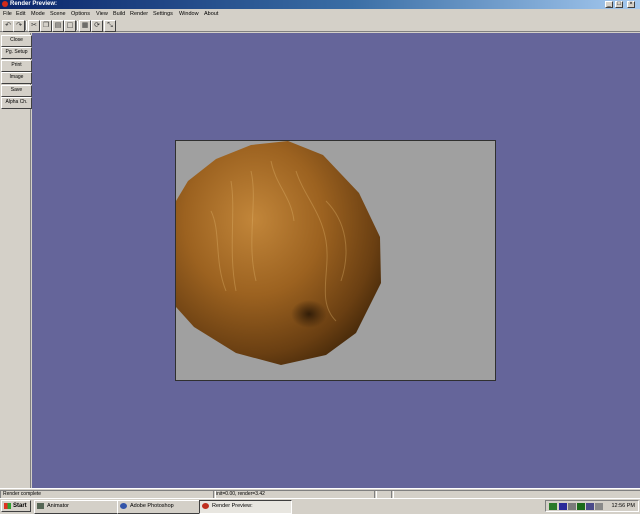  I want to click on menu-file: File, so click(7, 14).